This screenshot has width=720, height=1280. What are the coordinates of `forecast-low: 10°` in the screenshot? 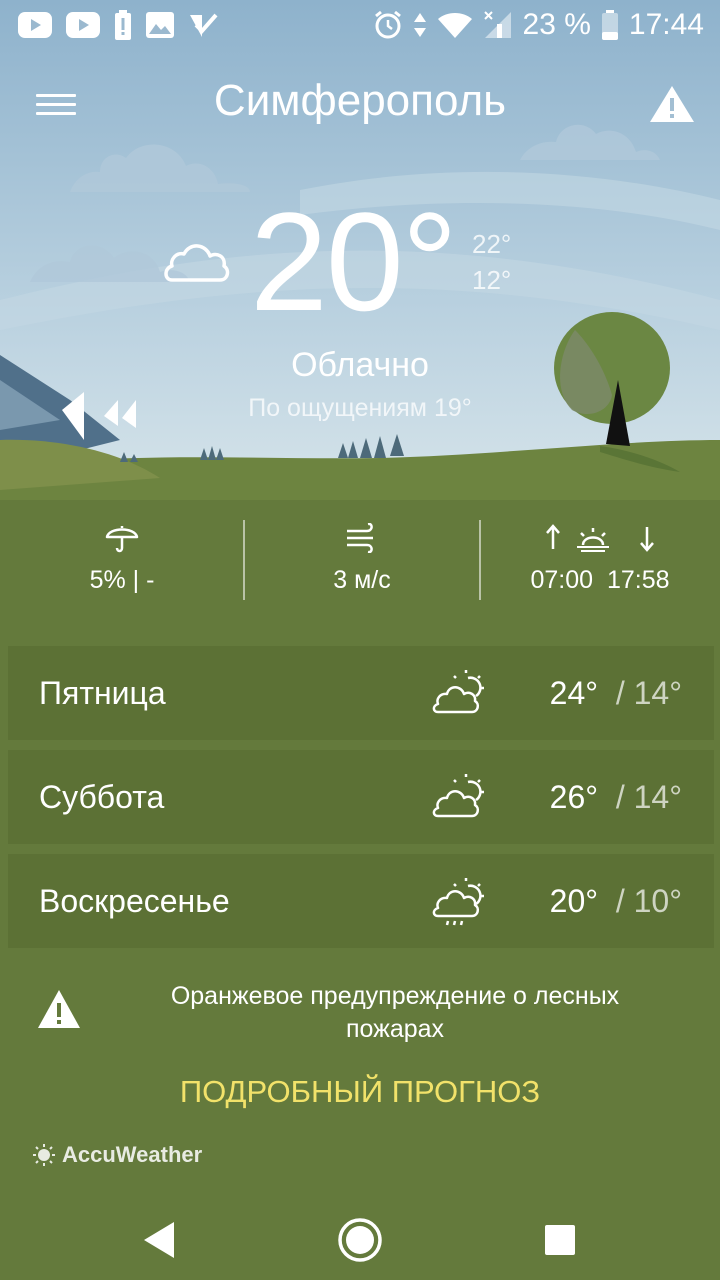 It's located at (657, 901).